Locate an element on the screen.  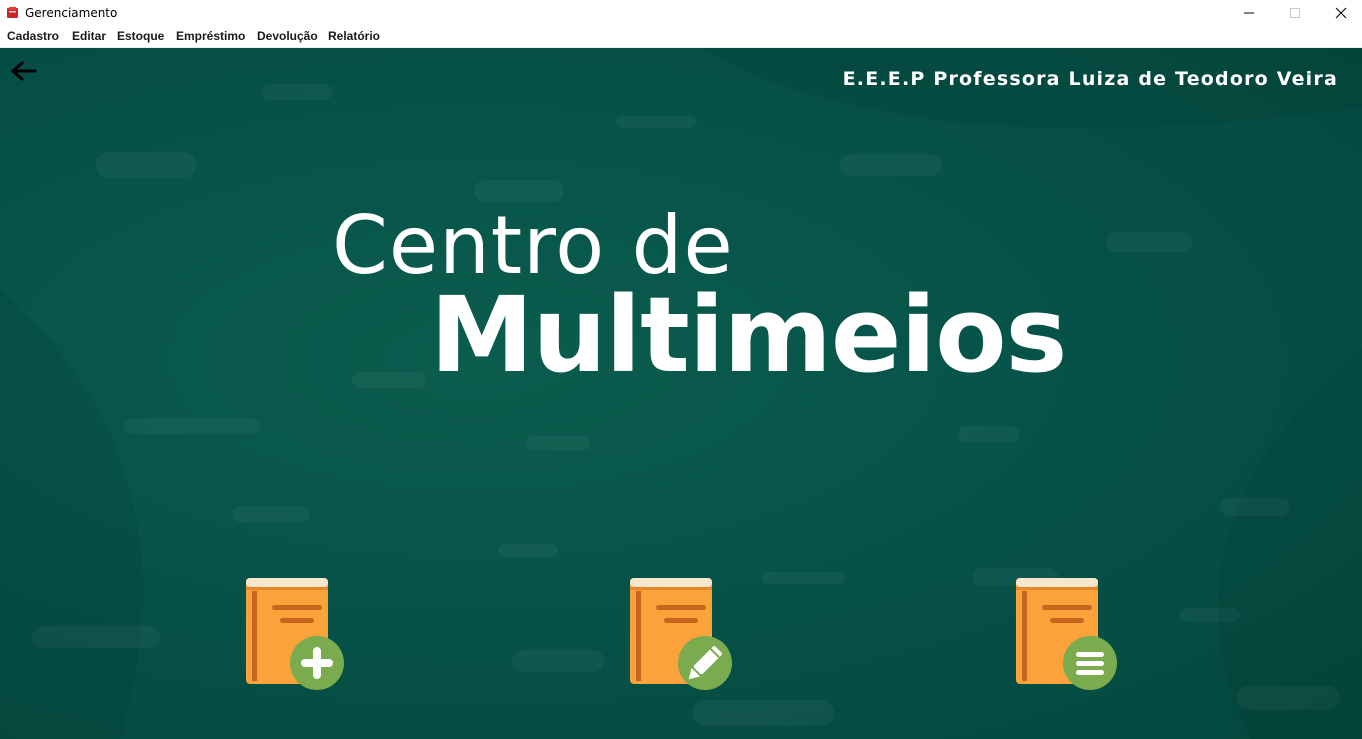
menu-relatorio: Relatório is located at coordinates (354, 36).